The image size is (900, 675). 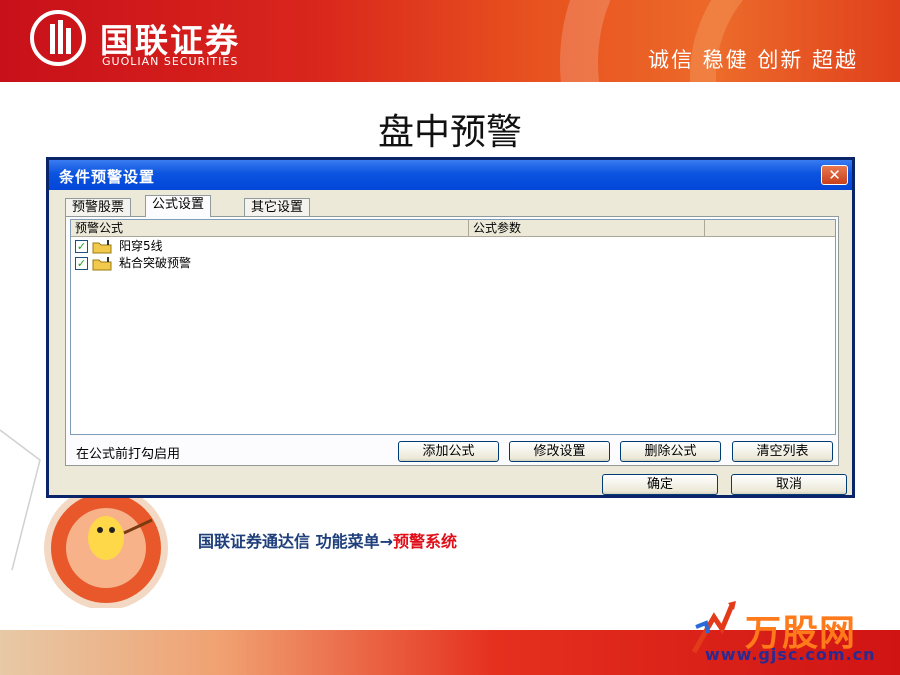 What do you see at coordinates (141, 246) in the screenshot?
I see `formula-name: 阳穿5线` at bounding box center [141, 246].